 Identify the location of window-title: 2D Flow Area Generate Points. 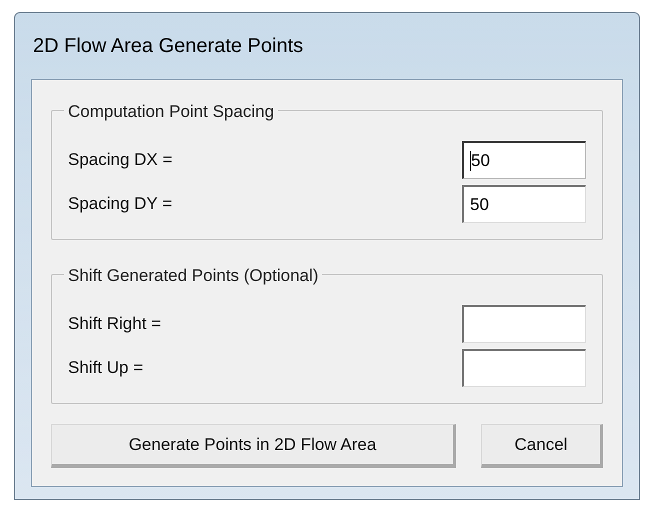
(168, 46).